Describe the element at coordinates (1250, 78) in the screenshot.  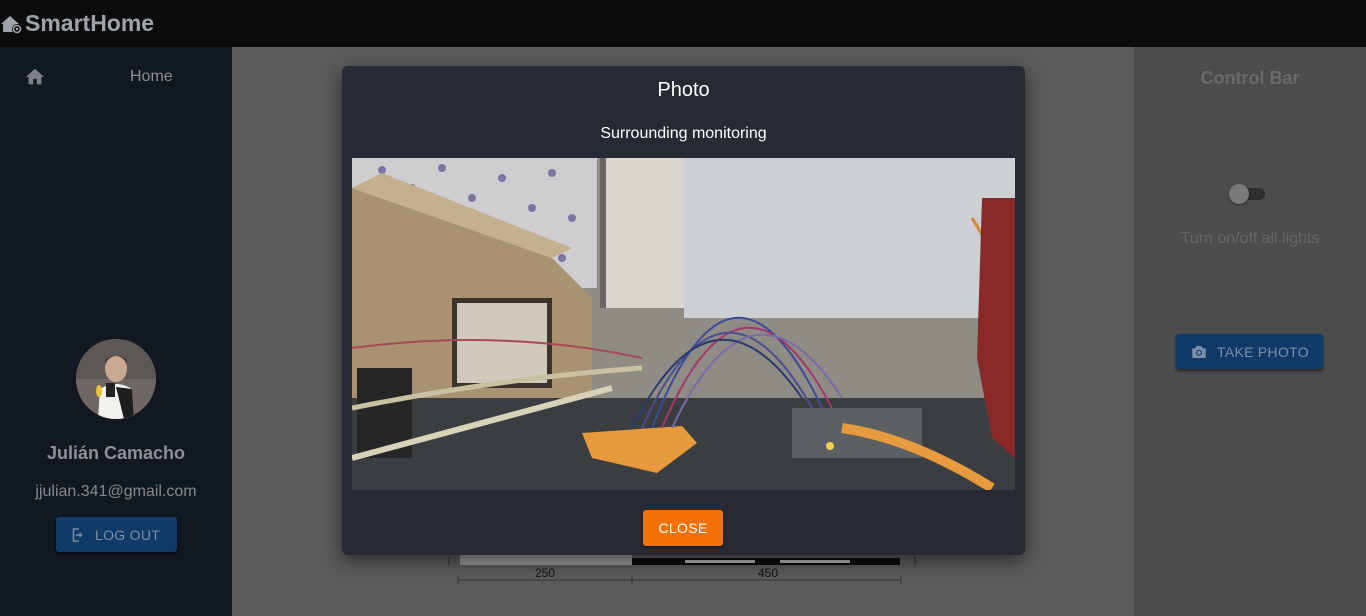
I see `control-bar-title: Control Bar` at that location.